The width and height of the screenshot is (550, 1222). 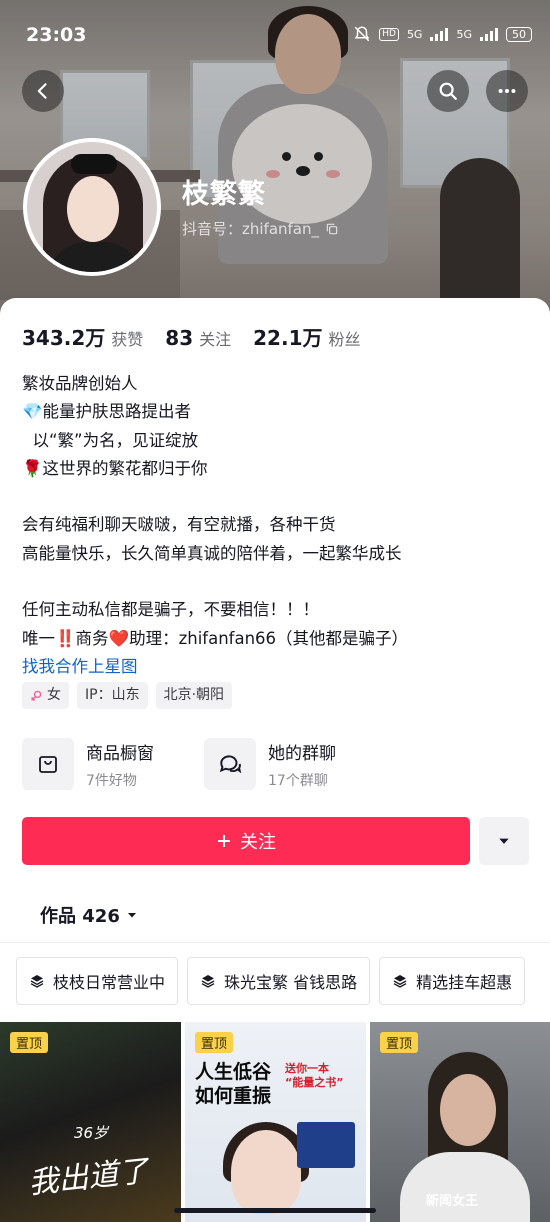 I want to click on bio-line: 会有纯福利聊天啵啵，有空就播，各种干货, so click(x=179, y=525).